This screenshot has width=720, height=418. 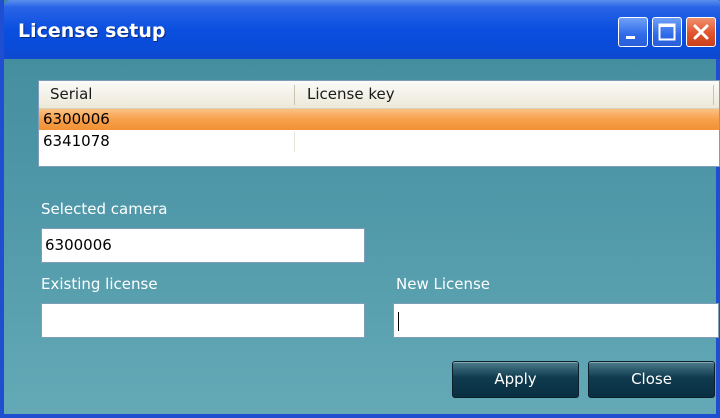 What do you see at coordinates (104, 209) in the screenshot?
I see `selected-camera-label: Selected camera` at bounding box center [104, 209].